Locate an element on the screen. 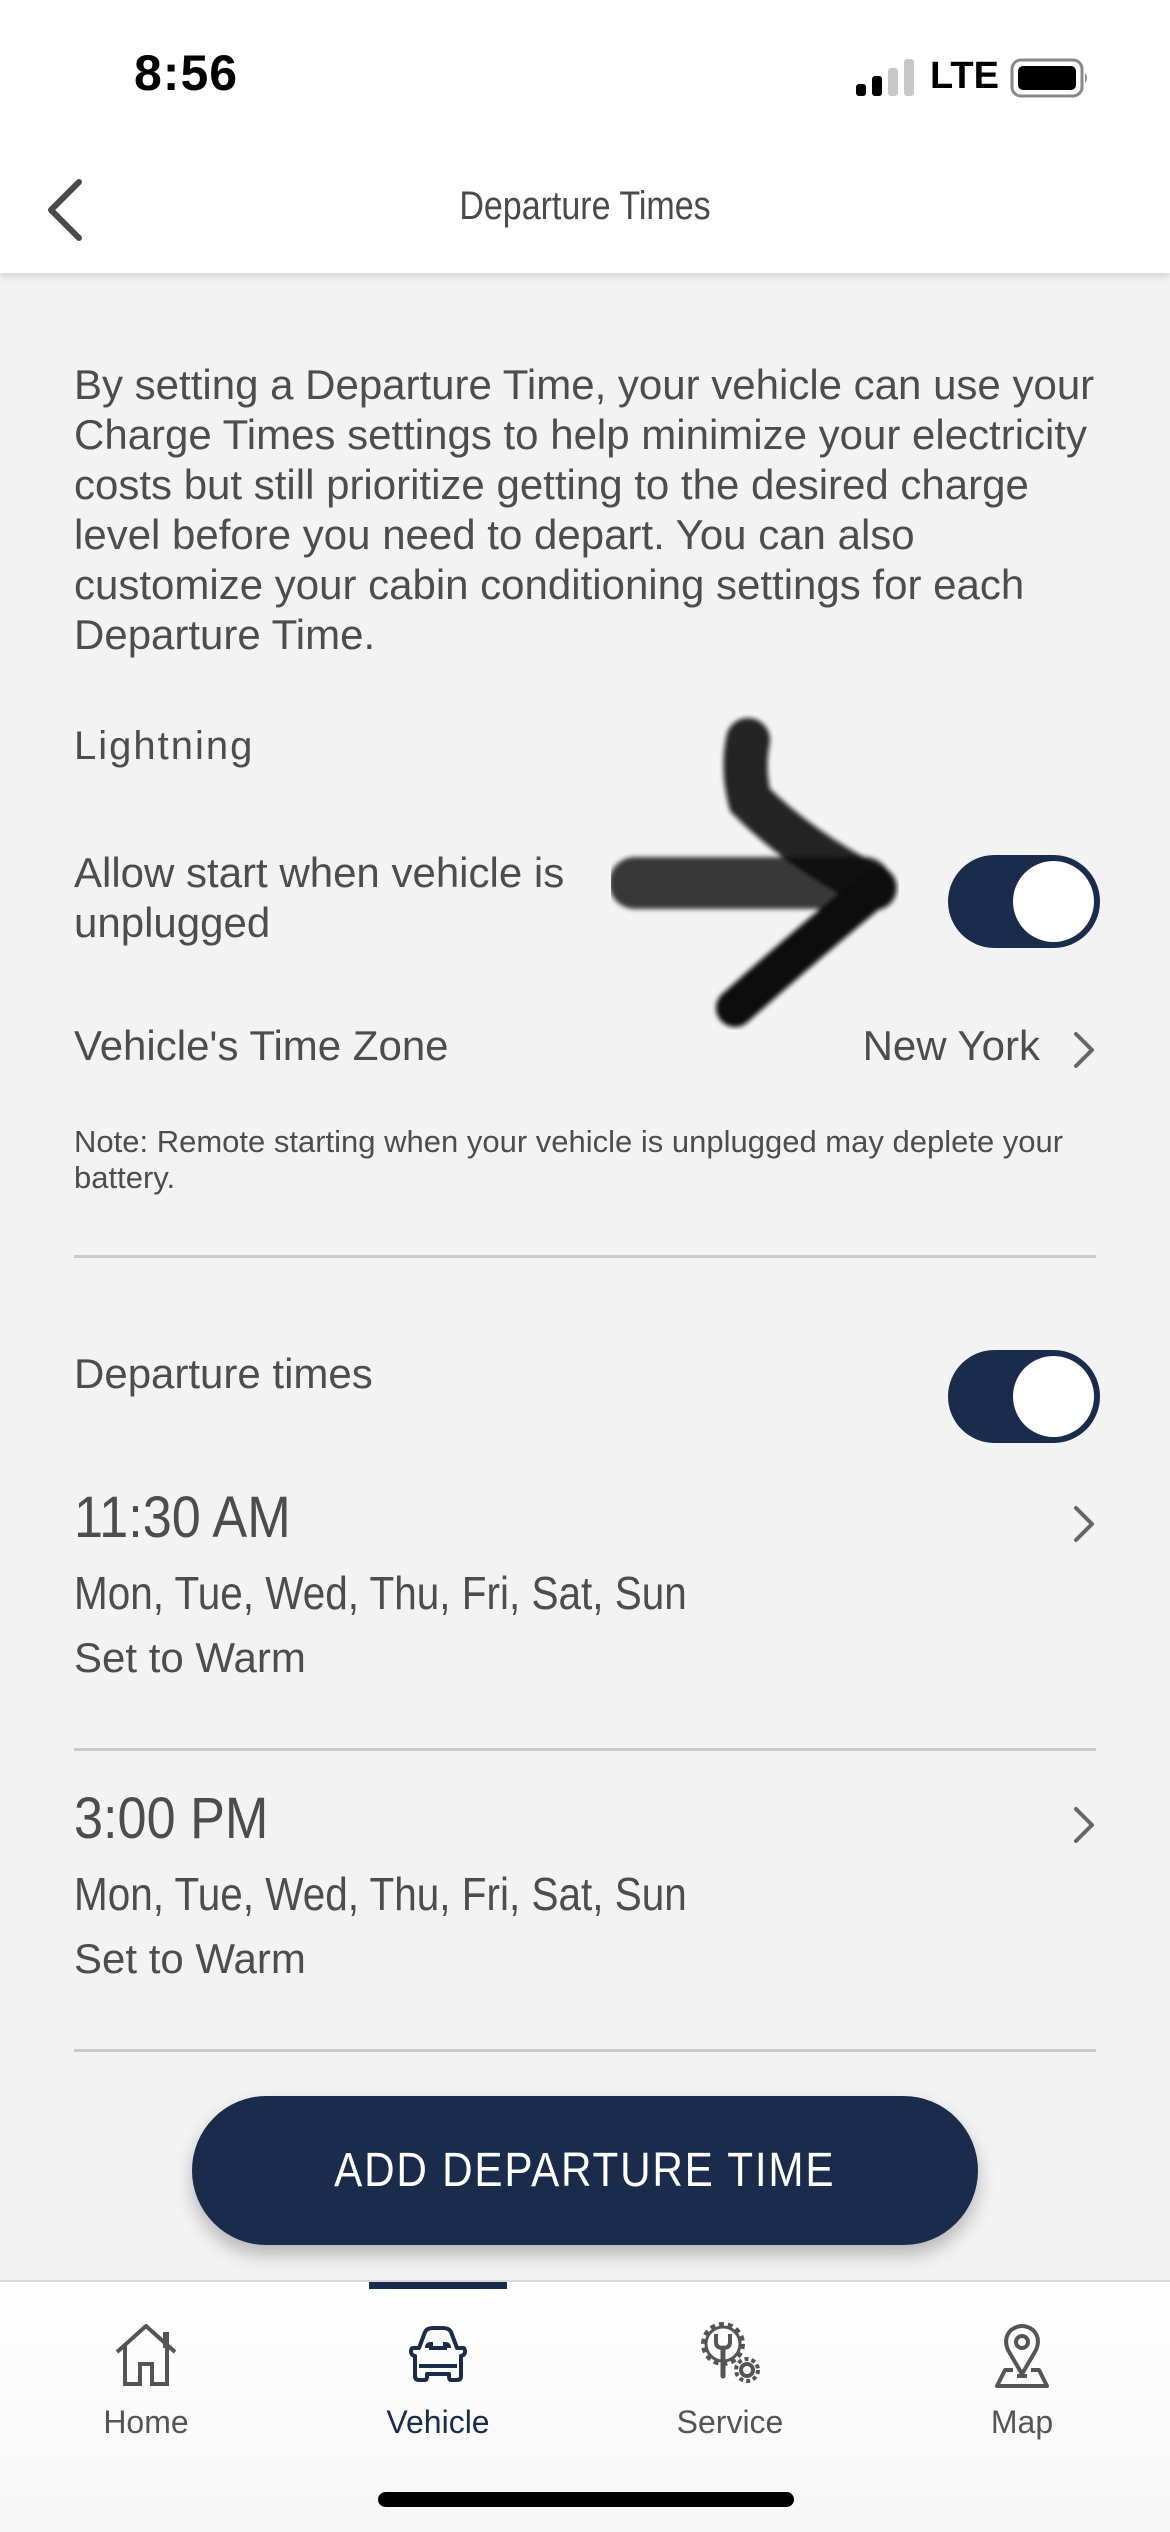  active-tab-indicator is located at coordinates (438, 2285).